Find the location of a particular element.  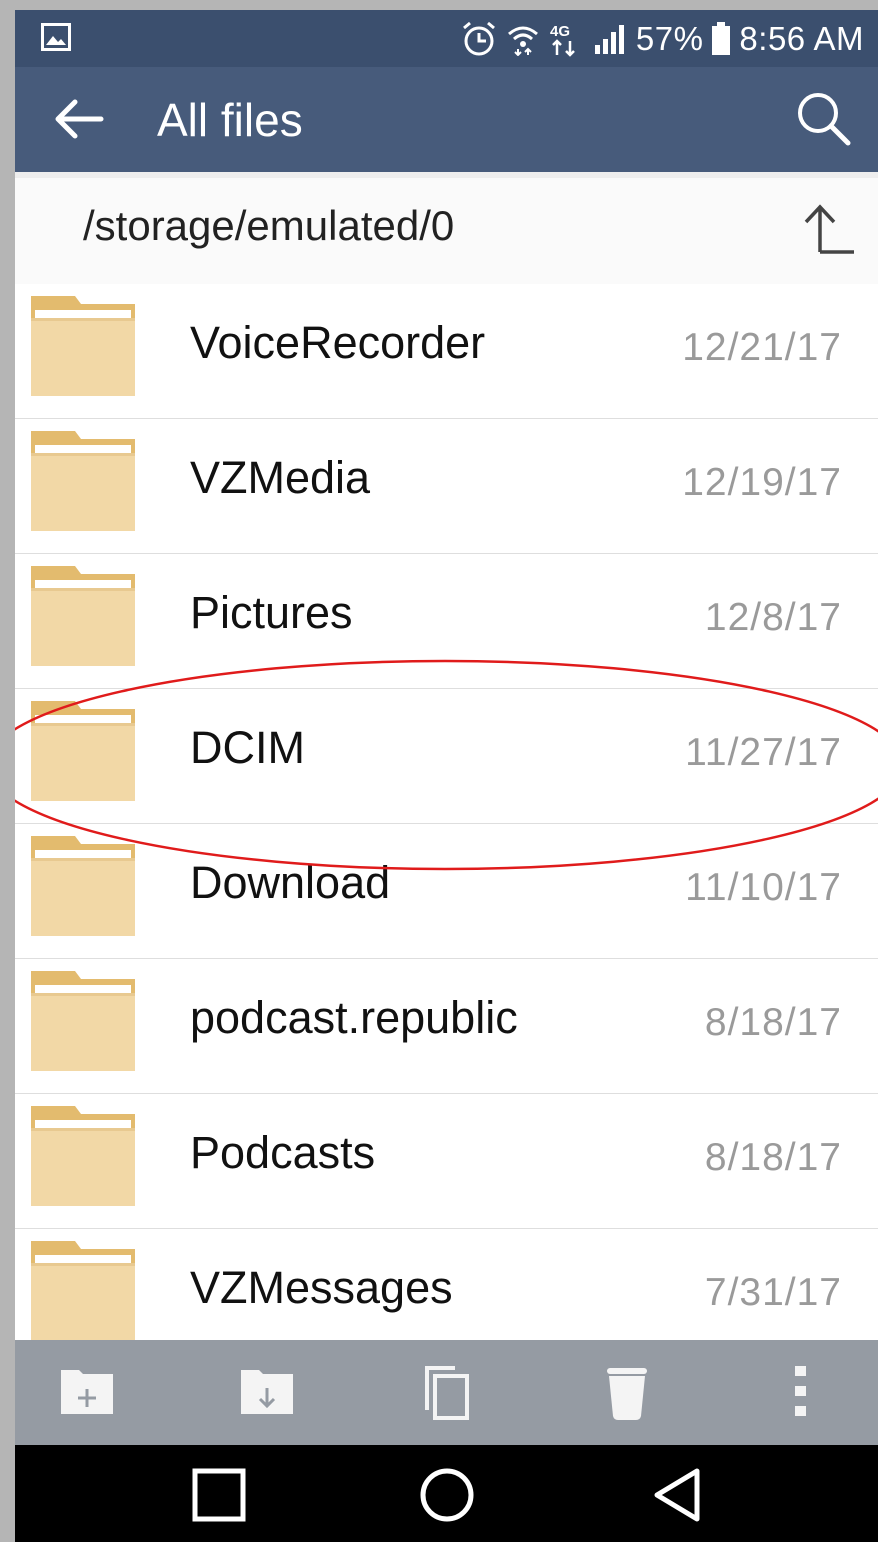

file-date: 12/21/17 is located at coordinates (762, 347).